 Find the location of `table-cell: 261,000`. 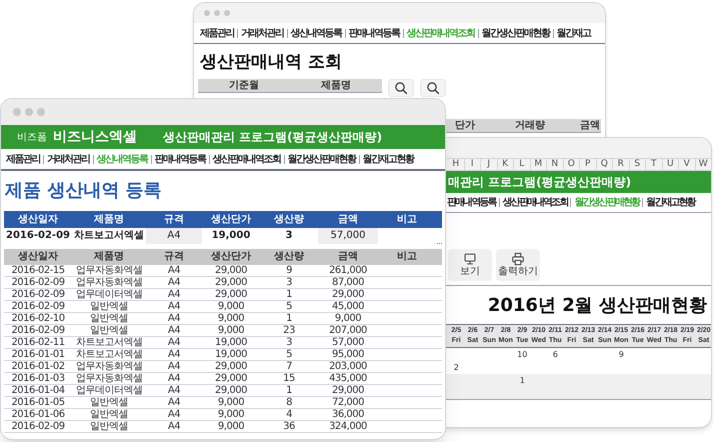

table-cell: 261,000 is located at coordinates (348, 270).